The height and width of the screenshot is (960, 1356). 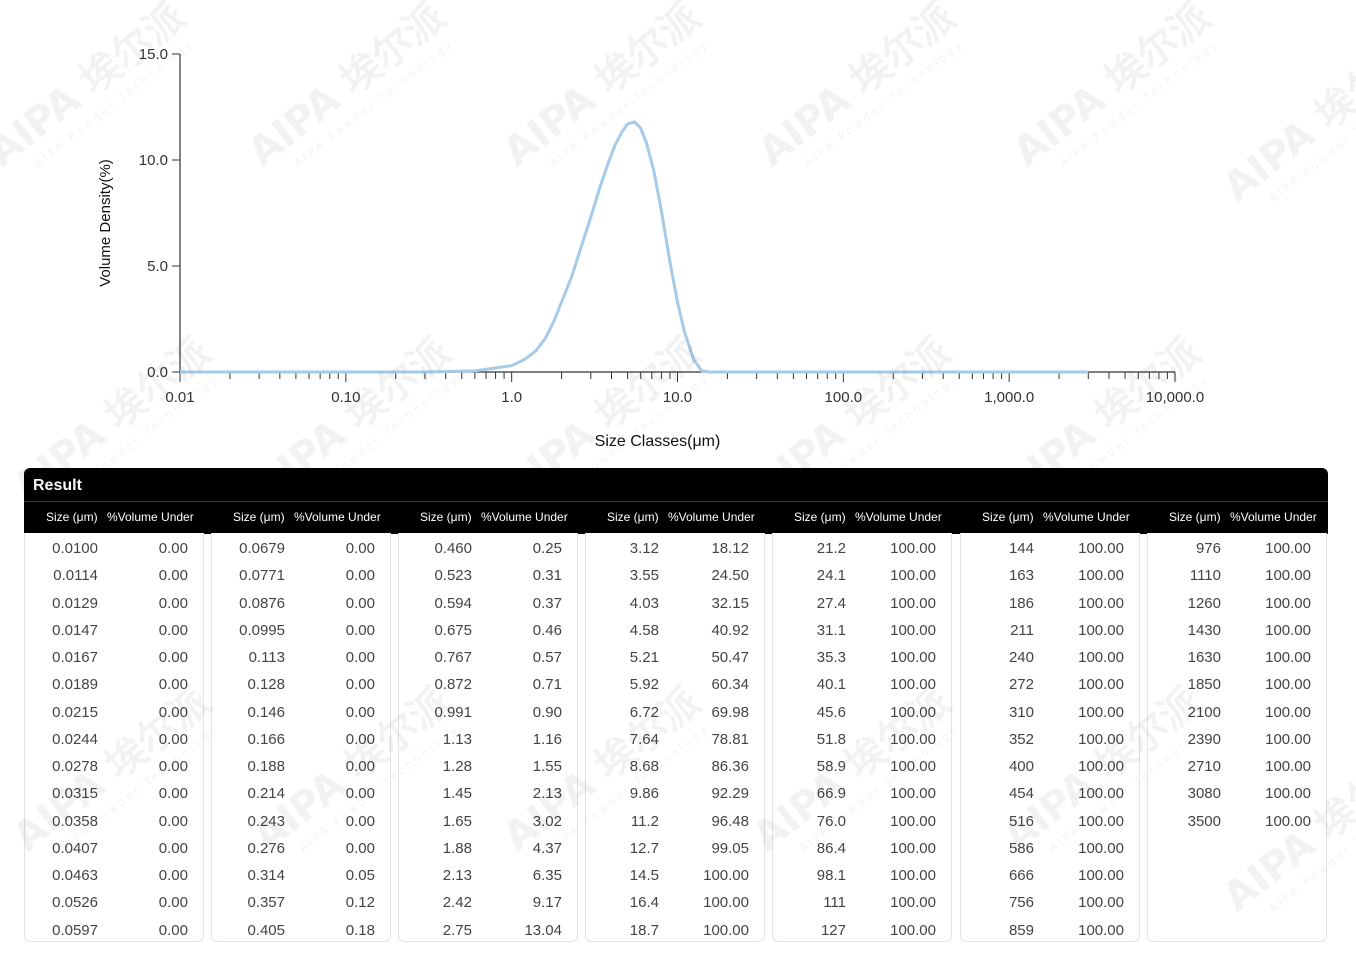 I want to click on size-cell: 1850, so click(x=1204, y=685).